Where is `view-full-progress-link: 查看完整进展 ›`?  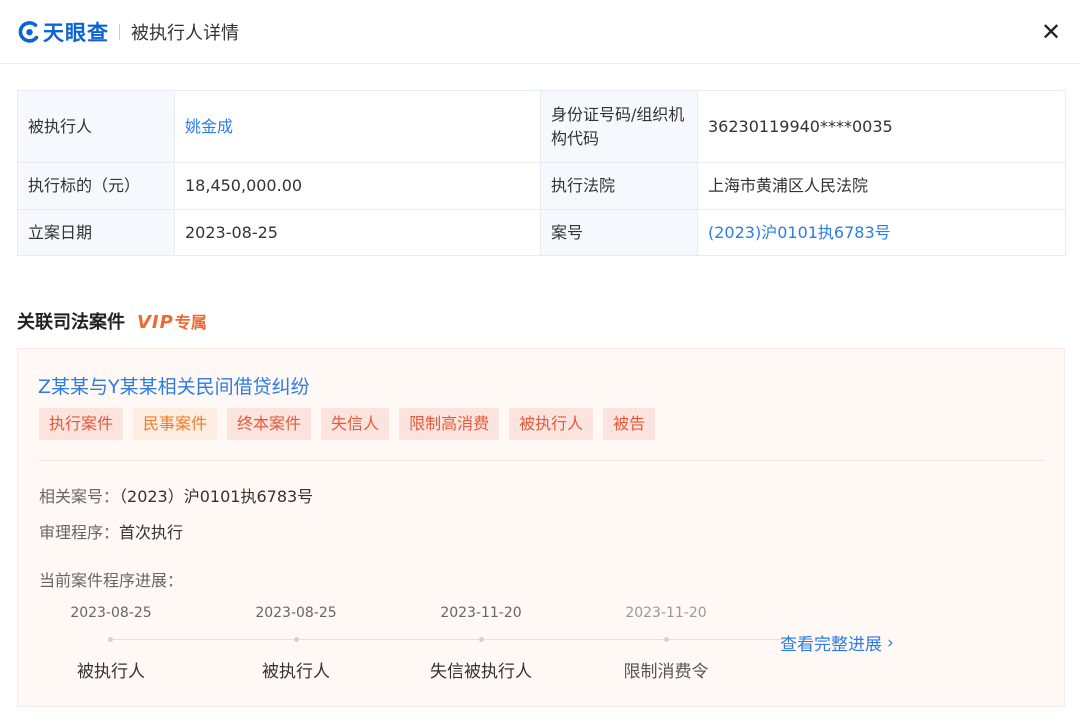 view-full-progress-link: 查看完整进展 › is located at coordinates (837, 643).